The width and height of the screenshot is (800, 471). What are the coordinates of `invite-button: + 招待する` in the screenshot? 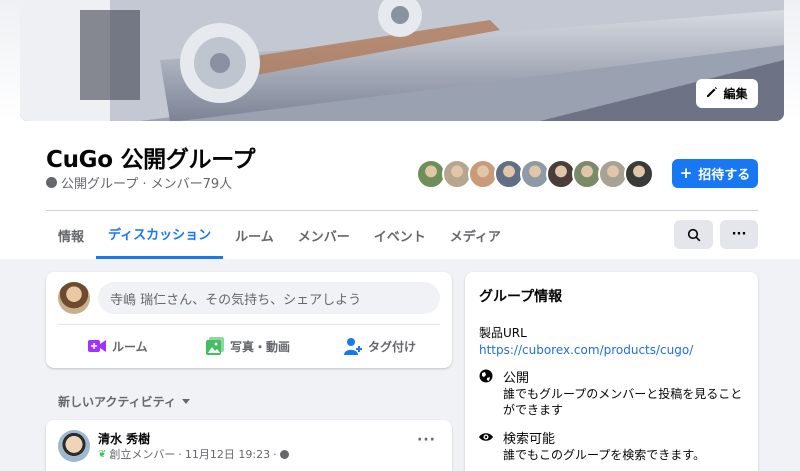 It's located at (715, 173).